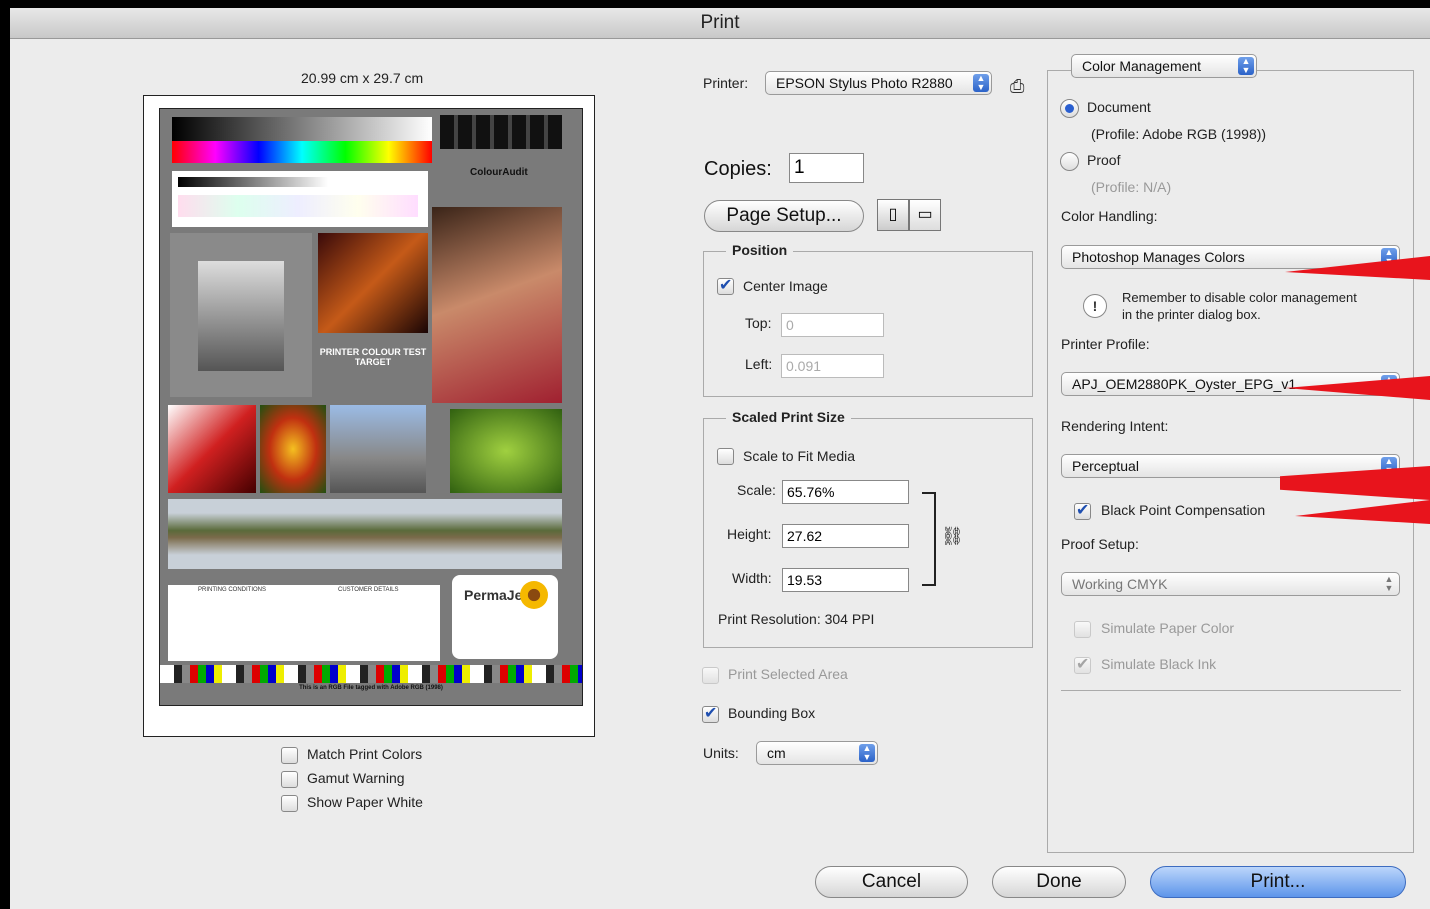 This screenshot has height=909, width=1430. Describe the element at coordinates (1109, 216) in the screenshot. I see `color-handling-label: Color Handling:` at that location.